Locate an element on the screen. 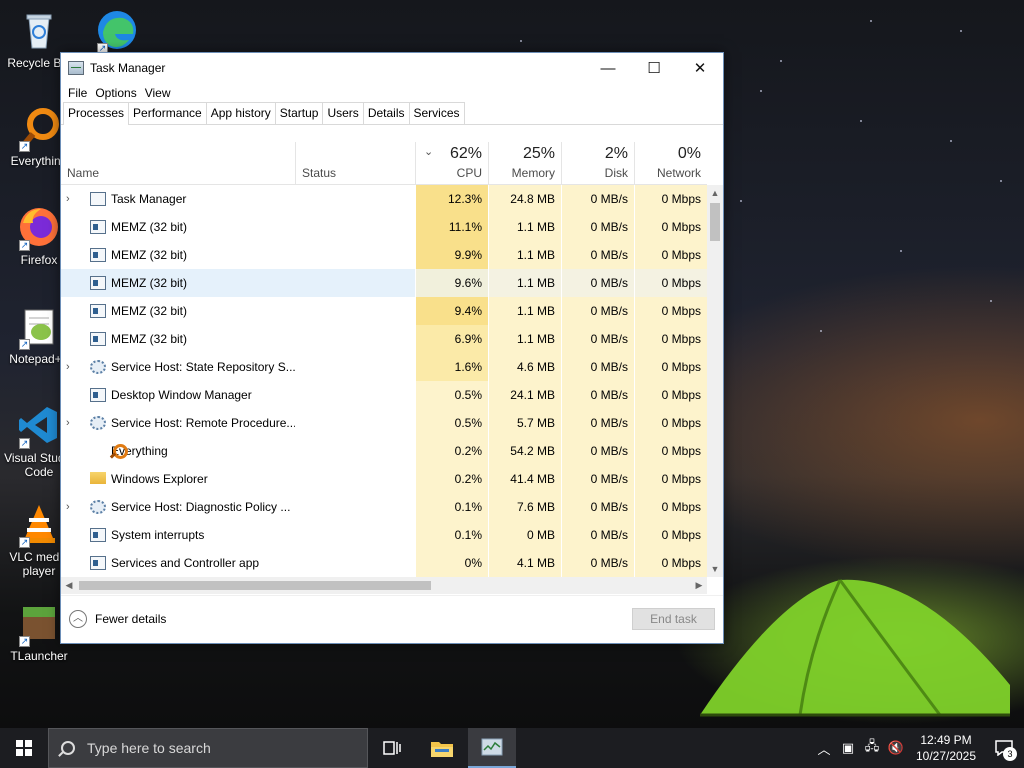 Image resolution: width=1024 pixels, height=768 pixels. taskbar-file-explorer is located at coordinates (442, 748).